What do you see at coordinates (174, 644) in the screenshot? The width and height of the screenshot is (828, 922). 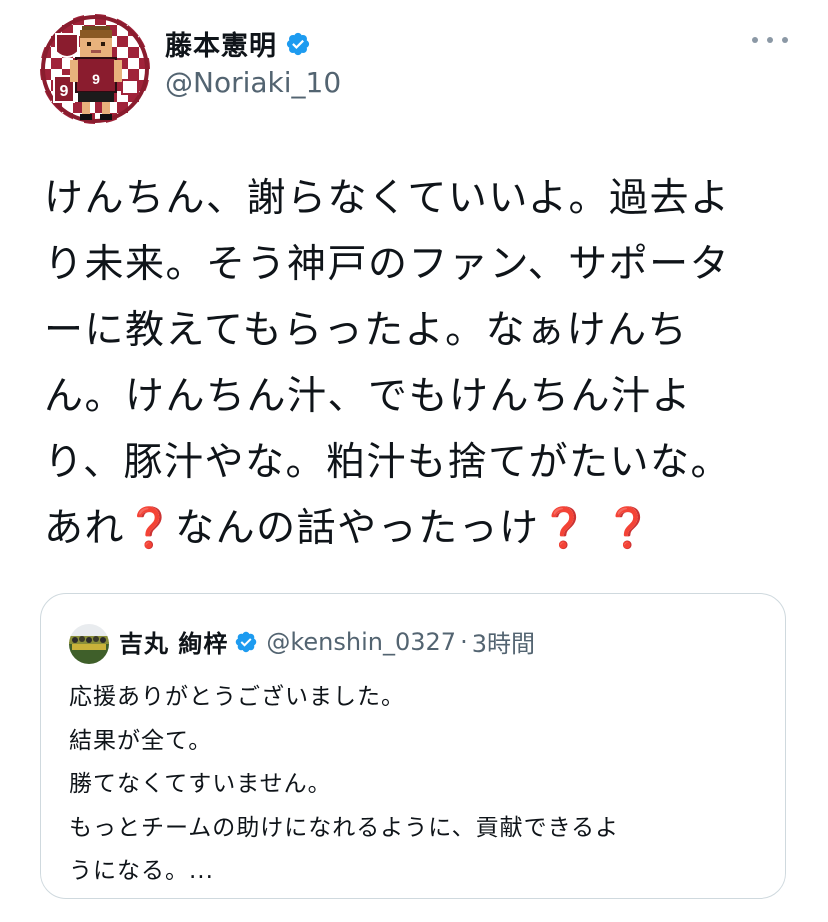 I see `quoted-author-name: 吉丸 絢梓` at bounding box center [174, 644].